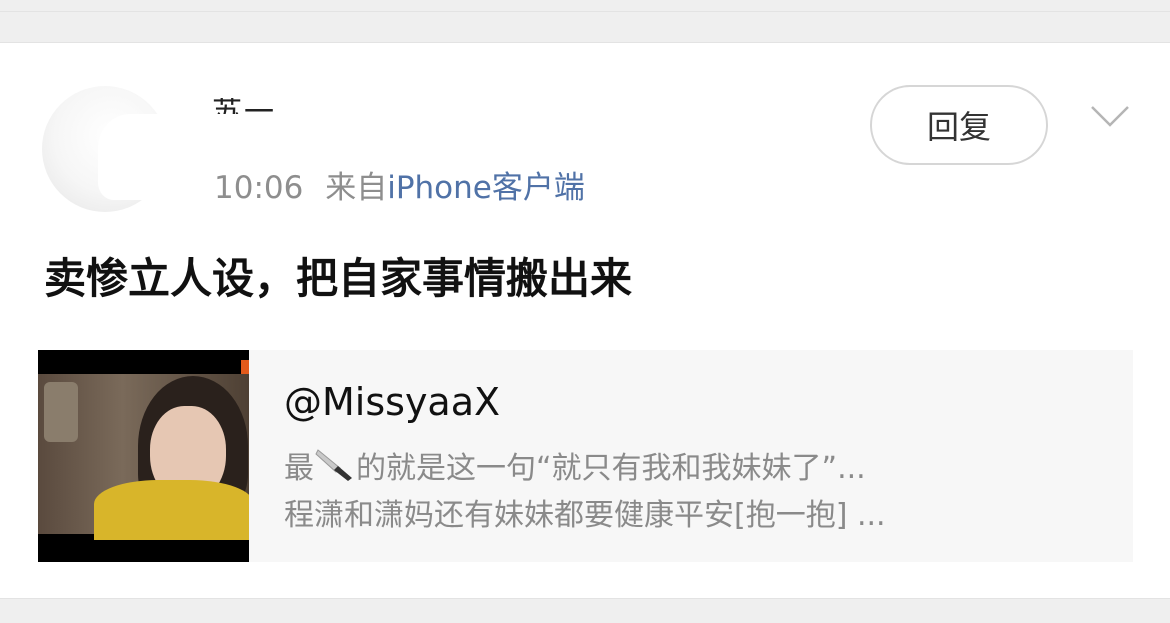  Describe the element at coordinates (392, 402) in the screenshot. I see `quoted-user-handle: @MissyaaX` at that location.